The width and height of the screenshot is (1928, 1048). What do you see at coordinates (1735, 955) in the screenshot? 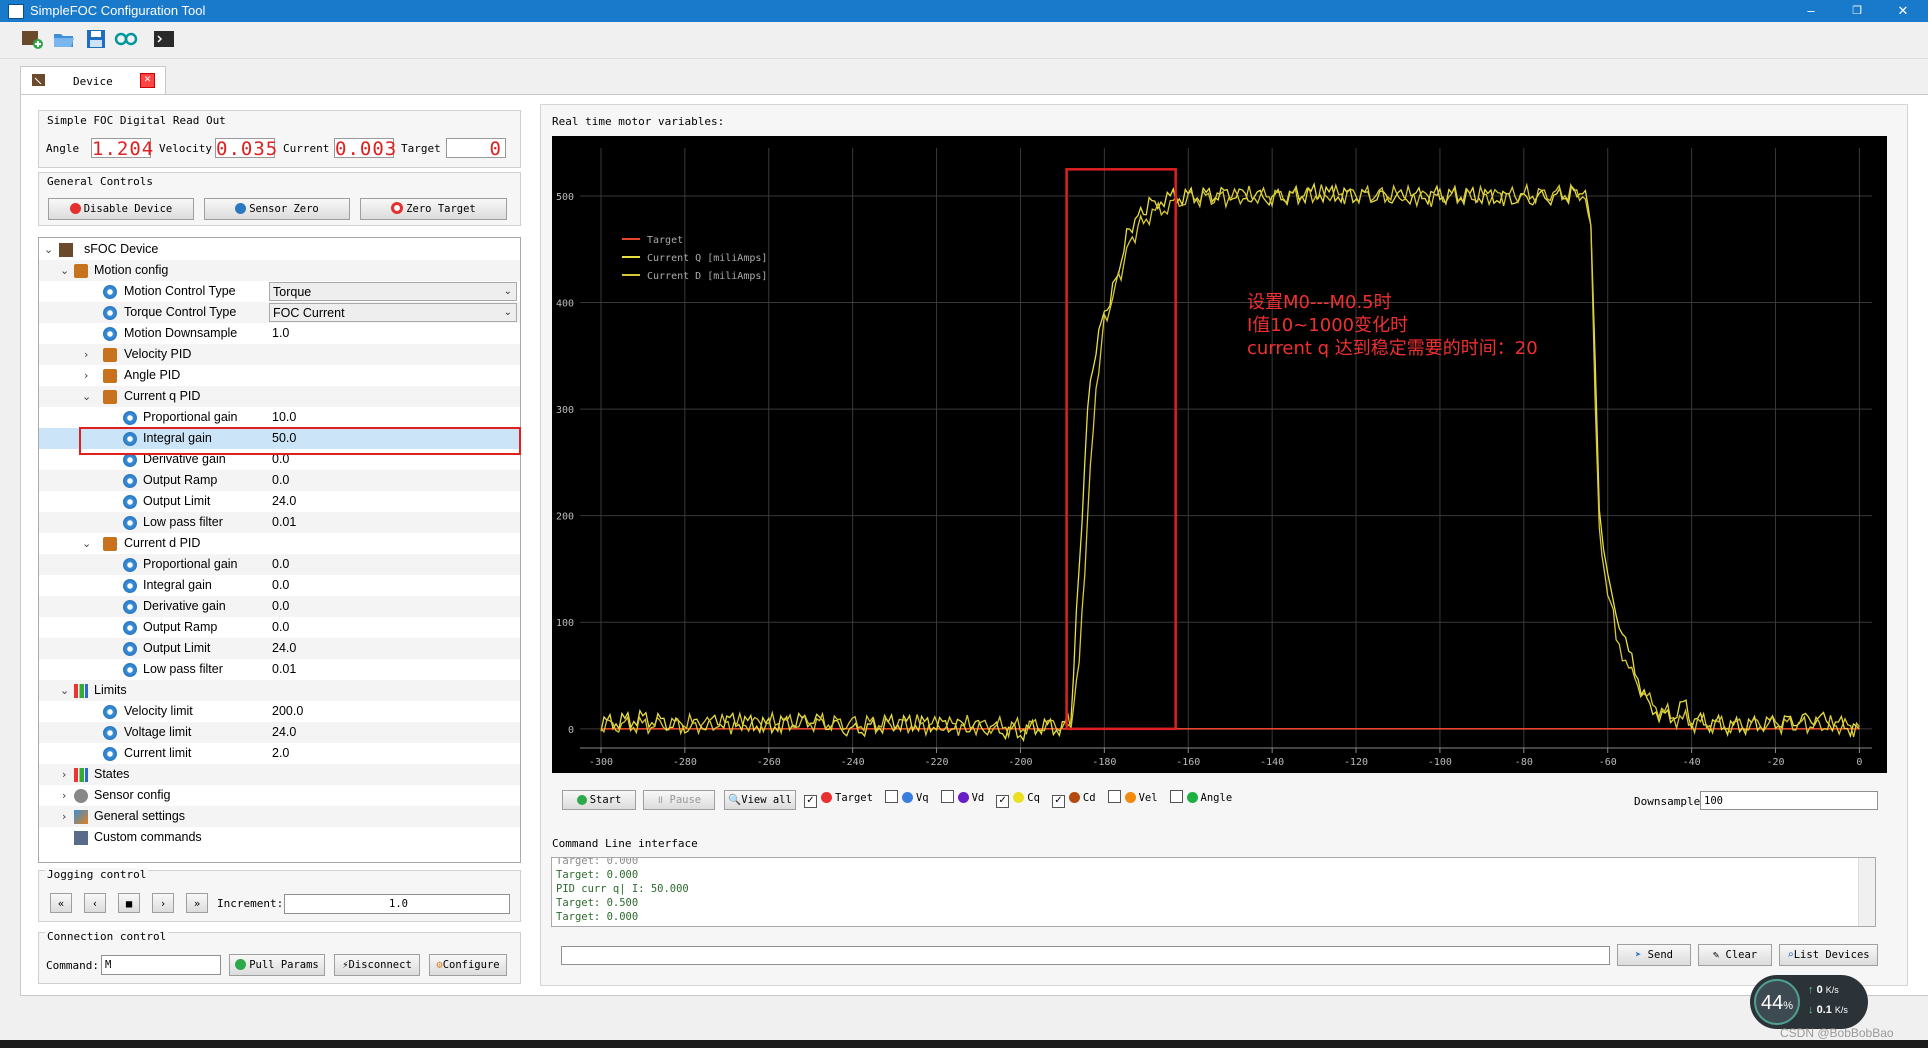
I see `clear-button: ✎ Clear` at bounding box center [1735, 955].